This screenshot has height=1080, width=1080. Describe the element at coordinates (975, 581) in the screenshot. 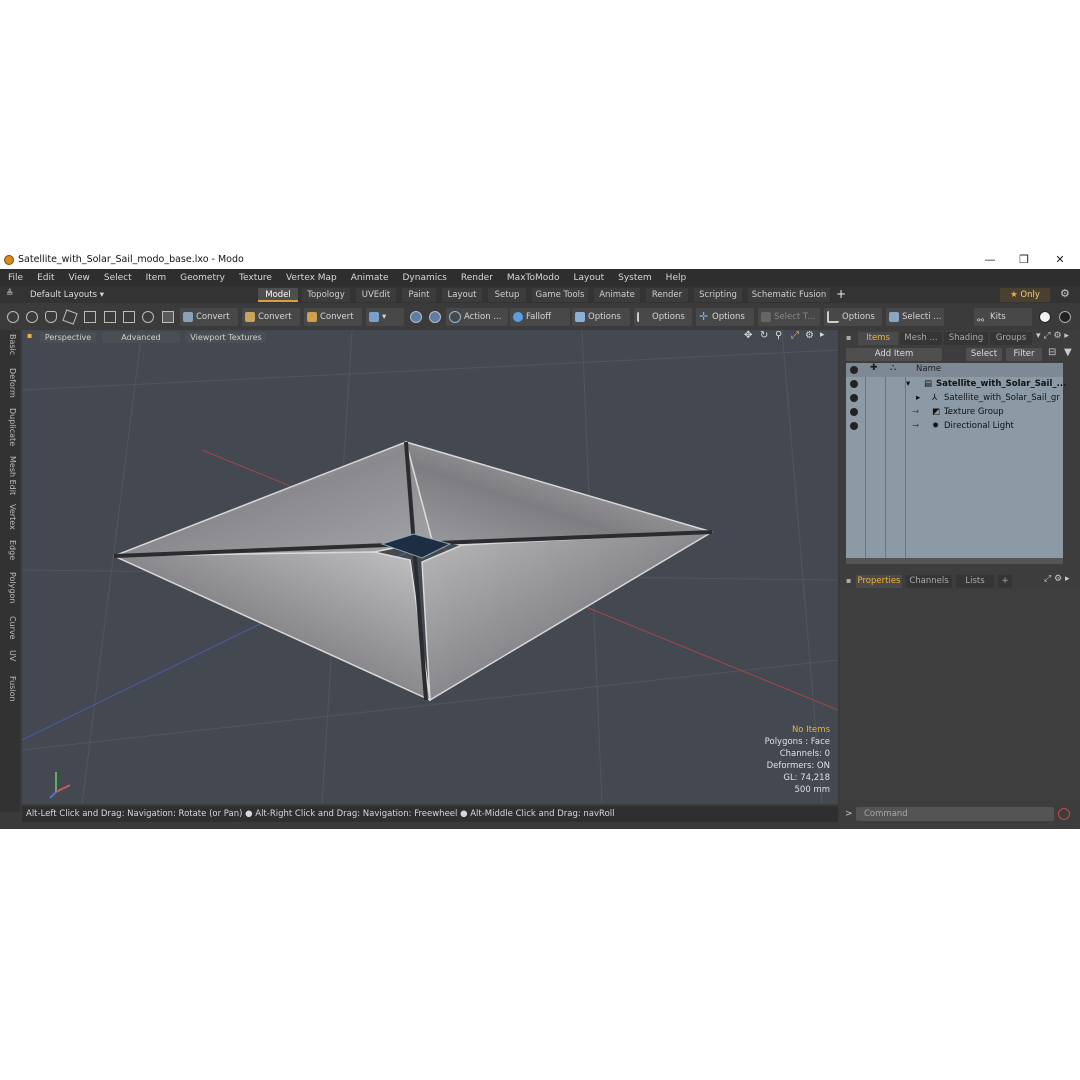

I see `tab-lists: Lists` at that location.